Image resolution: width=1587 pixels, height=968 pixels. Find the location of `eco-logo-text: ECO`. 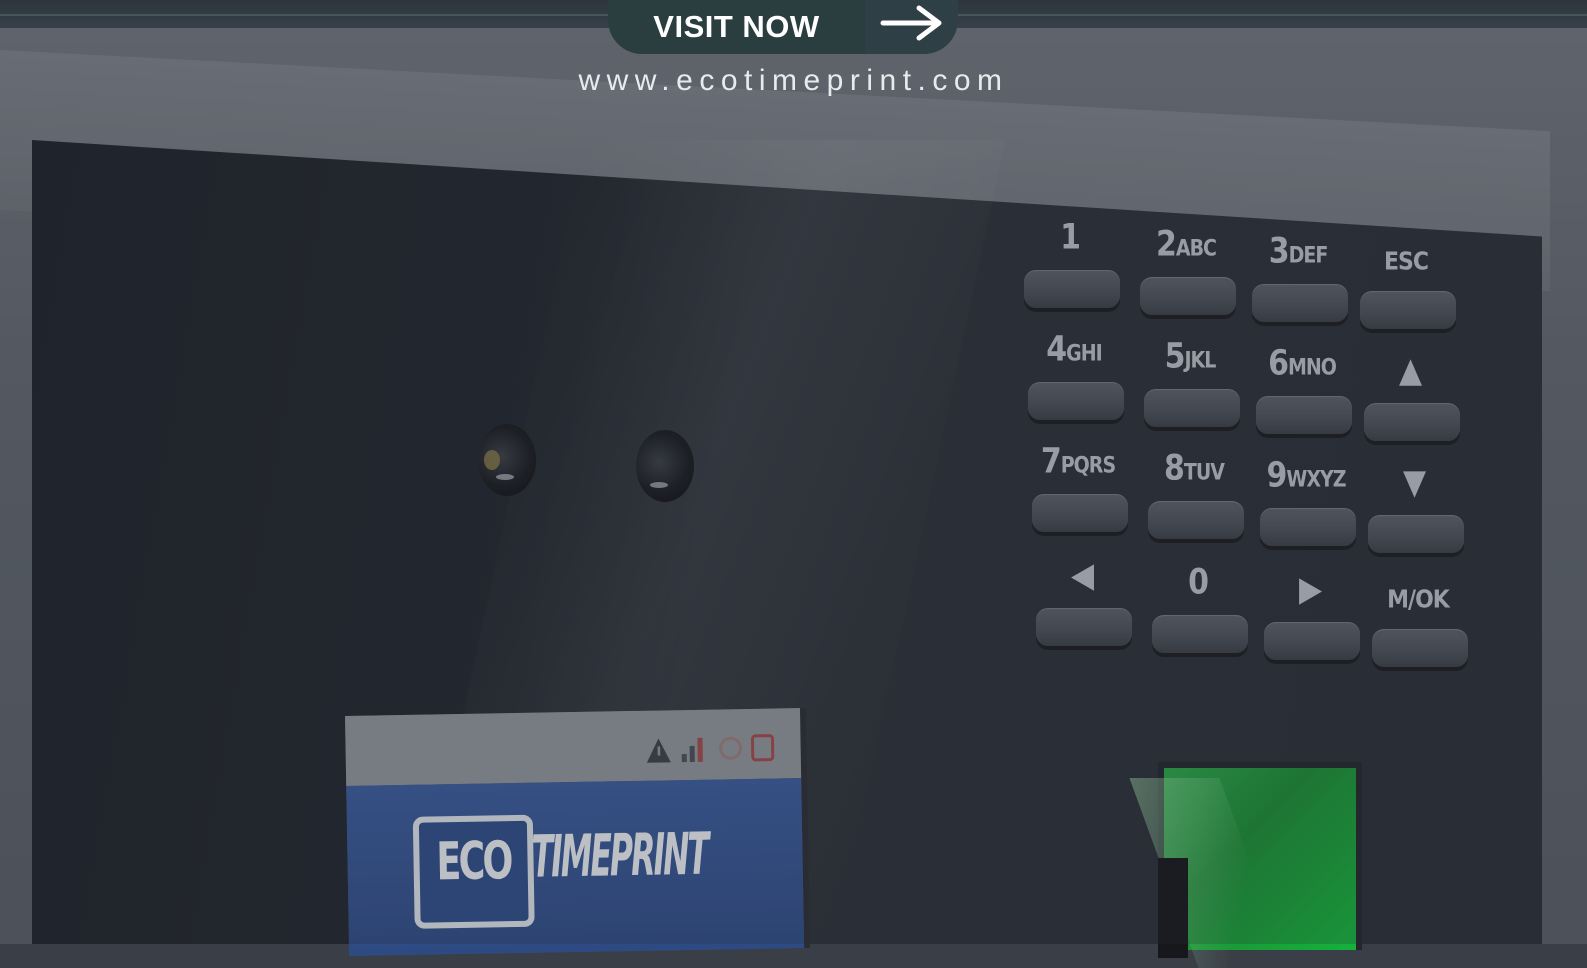

eco-logo-text: ECO is located at coordinates (473, 862).